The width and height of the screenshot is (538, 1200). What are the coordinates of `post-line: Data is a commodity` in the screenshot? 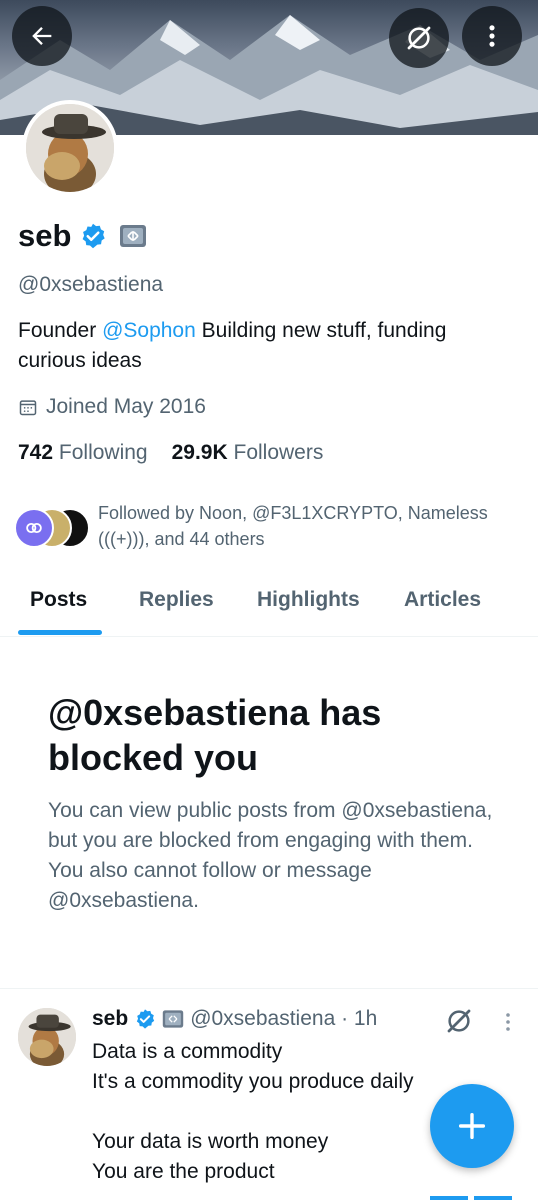 It's located at (187, 1051).